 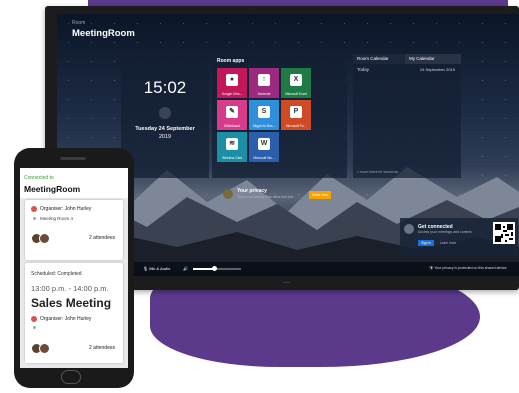 I want to click on tab-room-calendar: Room Calendar, so click(x=381, y=59).